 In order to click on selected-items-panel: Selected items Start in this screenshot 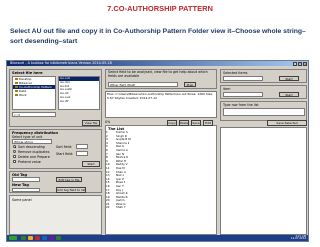, I will do `click(263, 76)`.